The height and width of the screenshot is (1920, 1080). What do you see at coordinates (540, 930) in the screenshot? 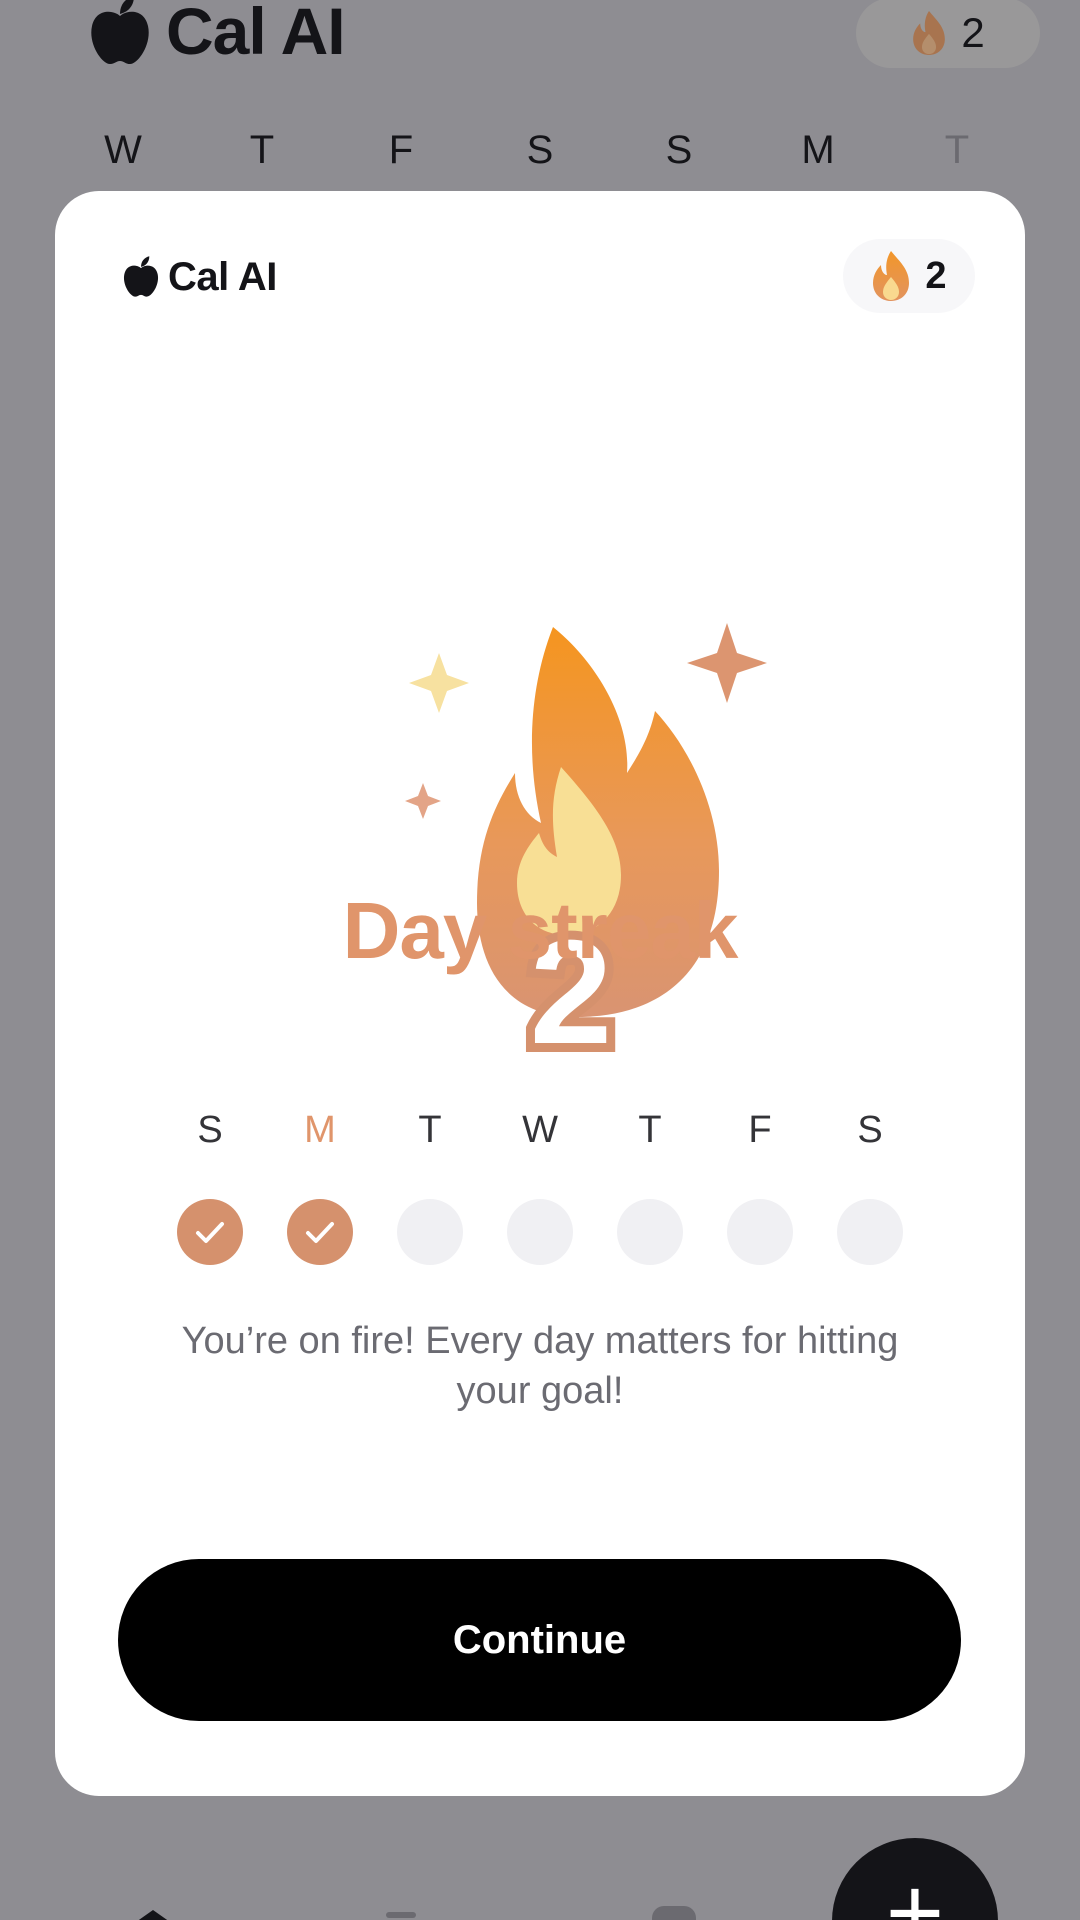
I see `streak-title: Day streak` at bounding box center [540, 930].